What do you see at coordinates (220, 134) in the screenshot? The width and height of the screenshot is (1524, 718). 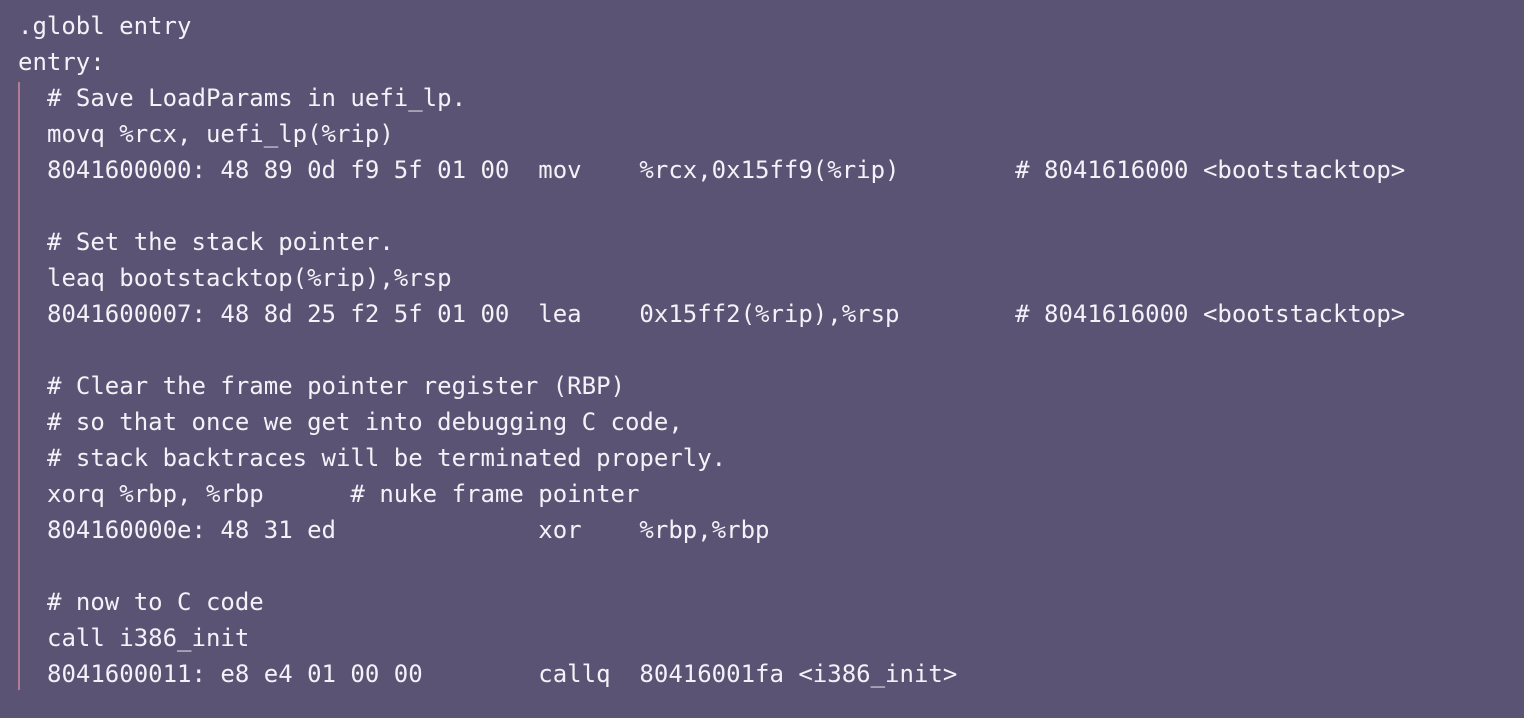 I see `code-line-movq: movq %rcx, uefi_lp(%rip)` at bounding box center [220, 134].